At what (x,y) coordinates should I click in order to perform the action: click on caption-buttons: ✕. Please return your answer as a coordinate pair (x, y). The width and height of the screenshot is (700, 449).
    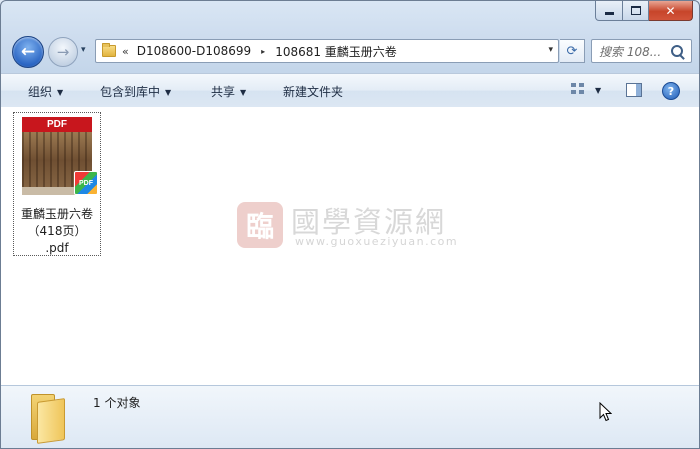
    Looking at the image, I should click on (644, 11).